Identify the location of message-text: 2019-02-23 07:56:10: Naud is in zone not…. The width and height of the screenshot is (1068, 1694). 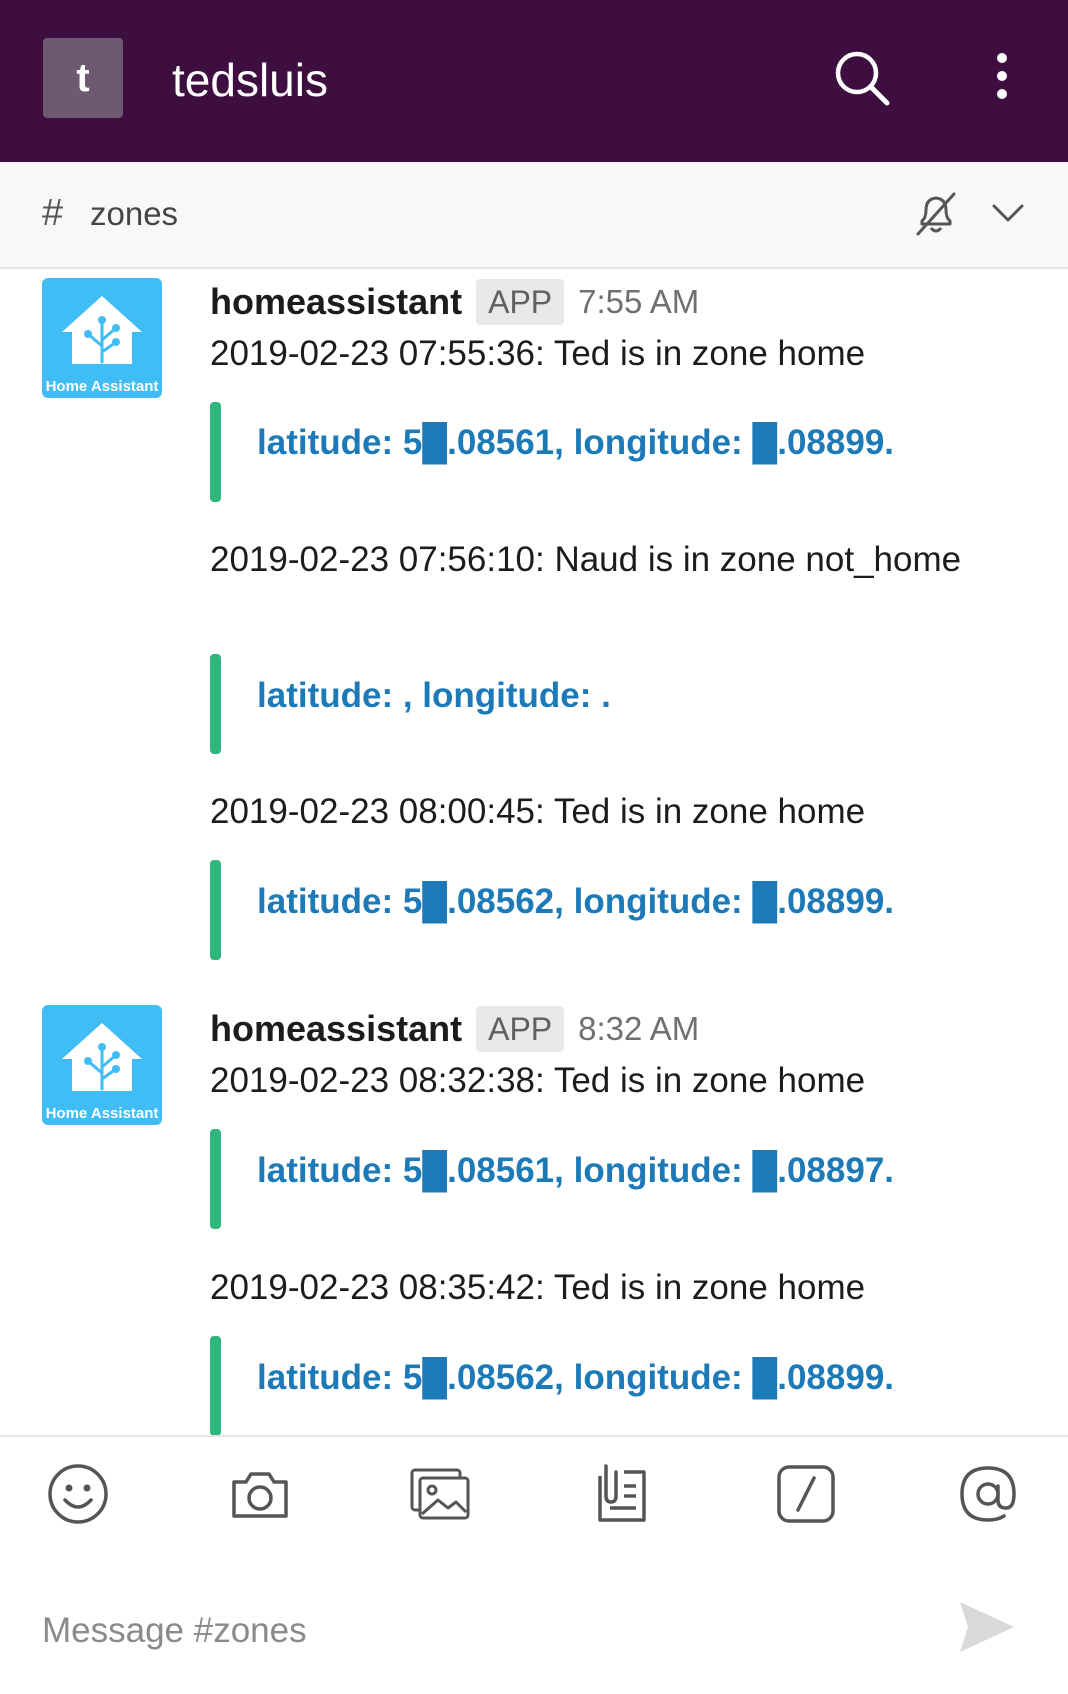
(586, 559).